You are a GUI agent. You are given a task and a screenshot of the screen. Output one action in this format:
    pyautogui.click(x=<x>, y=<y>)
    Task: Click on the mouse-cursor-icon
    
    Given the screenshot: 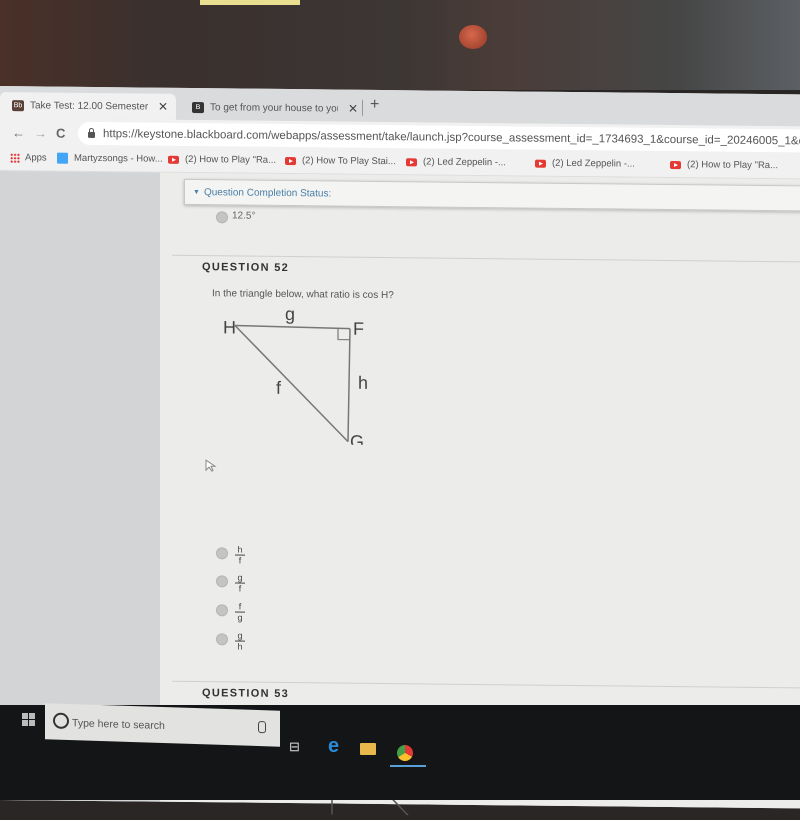 What is the action you would take?
    pyautogui.click(x=211, y=465)
    